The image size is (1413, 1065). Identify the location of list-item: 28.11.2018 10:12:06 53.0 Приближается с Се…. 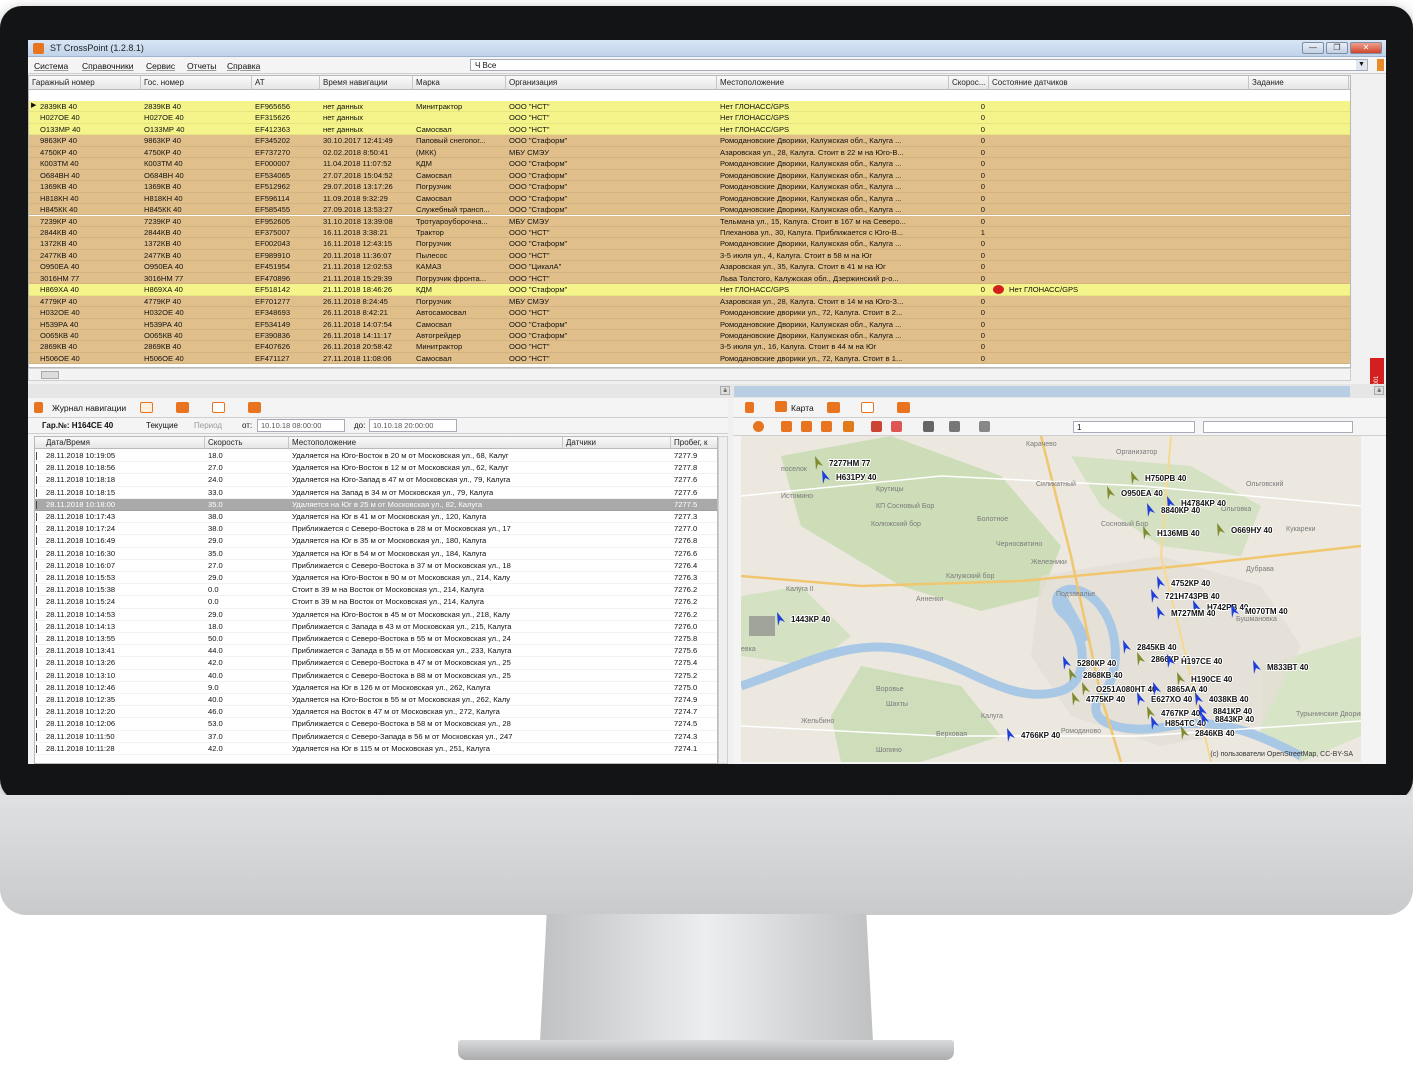
(376, 724).